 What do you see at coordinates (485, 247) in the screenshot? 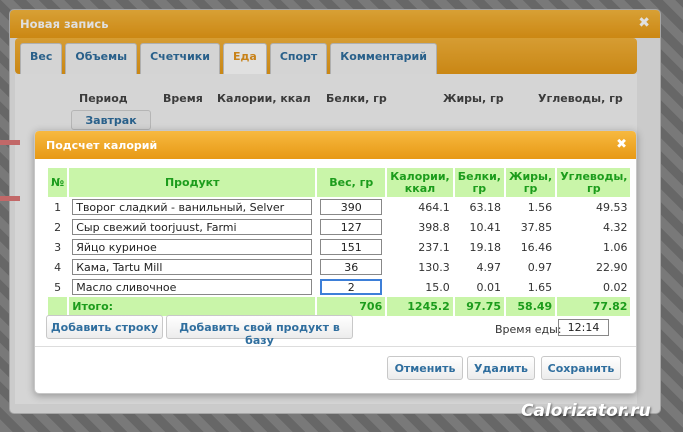
I see `row-protein: 19.18` at bounding box center [485, 247].